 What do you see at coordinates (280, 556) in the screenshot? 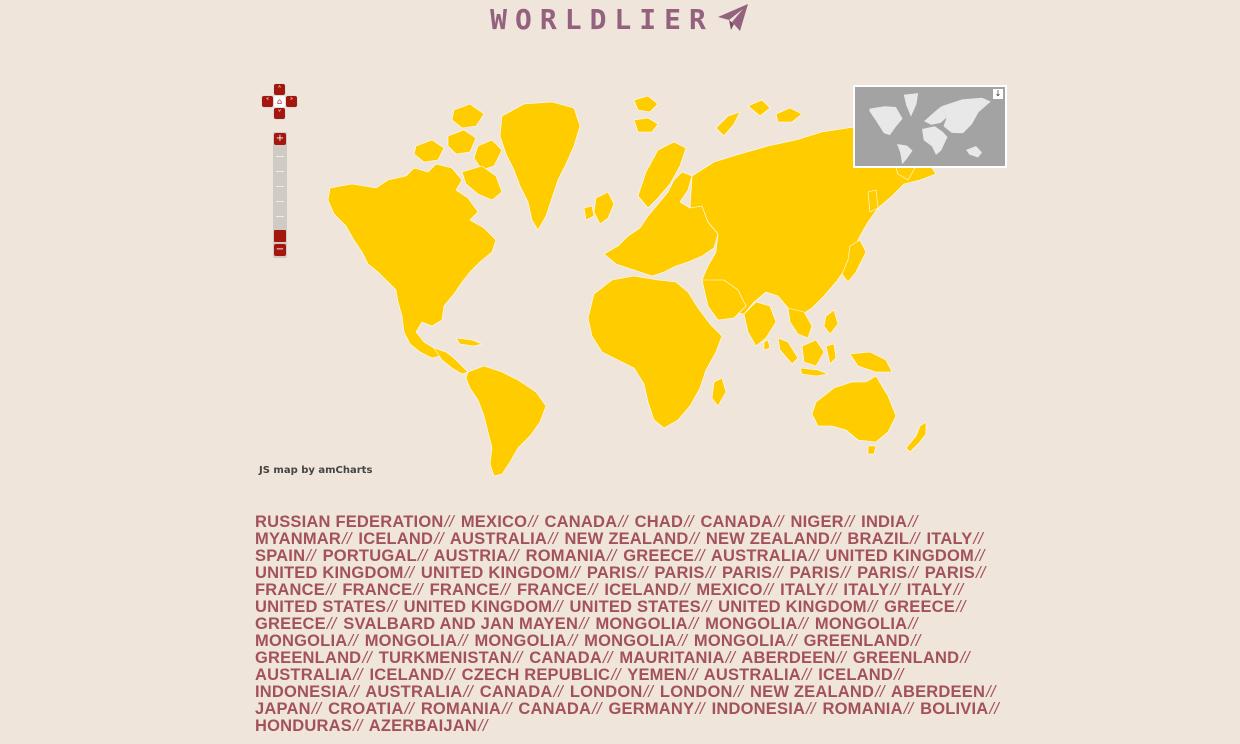
I see `place-link: SPAIN` at bounding box center [280, 556].